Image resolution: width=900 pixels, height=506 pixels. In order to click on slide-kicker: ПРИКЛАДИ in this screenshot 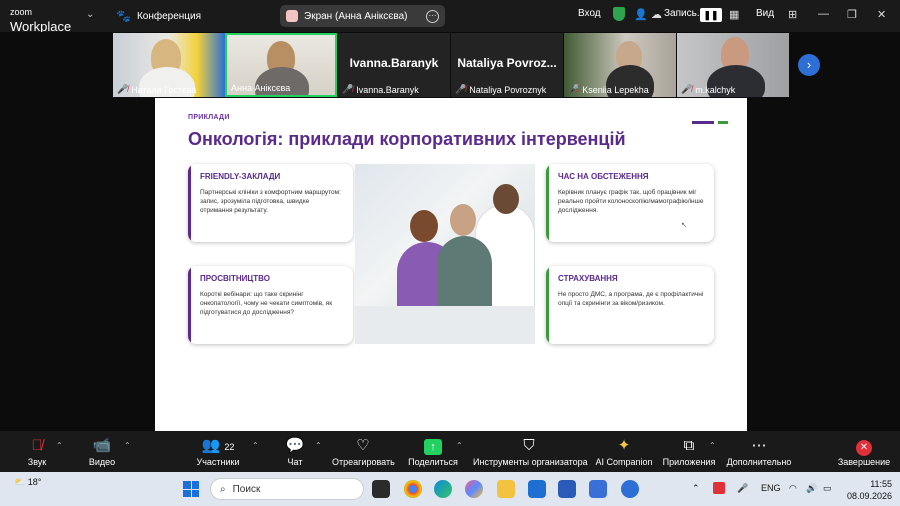, I will do `click(209, 117)`.